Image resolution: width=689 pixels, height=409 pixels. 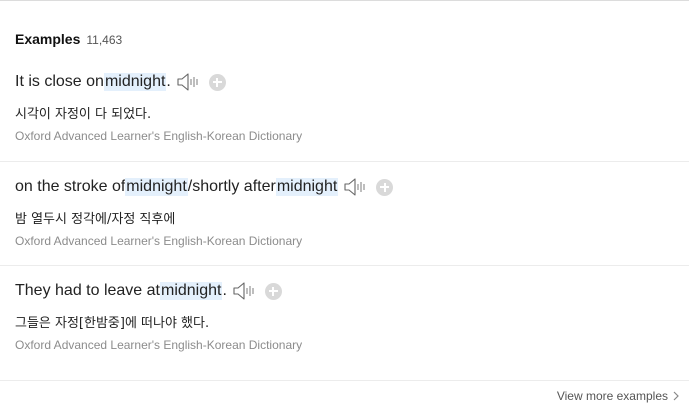 I want to click on example-translation: 시각이 자정이 다 되었다., so click(x=83, y=114).